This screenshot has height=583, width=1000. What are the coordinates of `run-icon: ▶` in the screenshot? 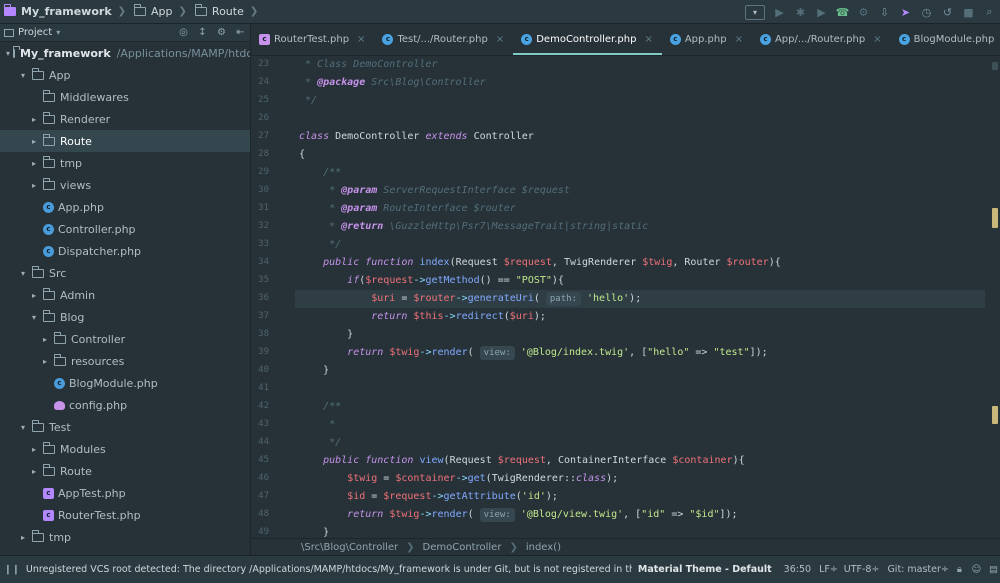 It's located at (779, 12).